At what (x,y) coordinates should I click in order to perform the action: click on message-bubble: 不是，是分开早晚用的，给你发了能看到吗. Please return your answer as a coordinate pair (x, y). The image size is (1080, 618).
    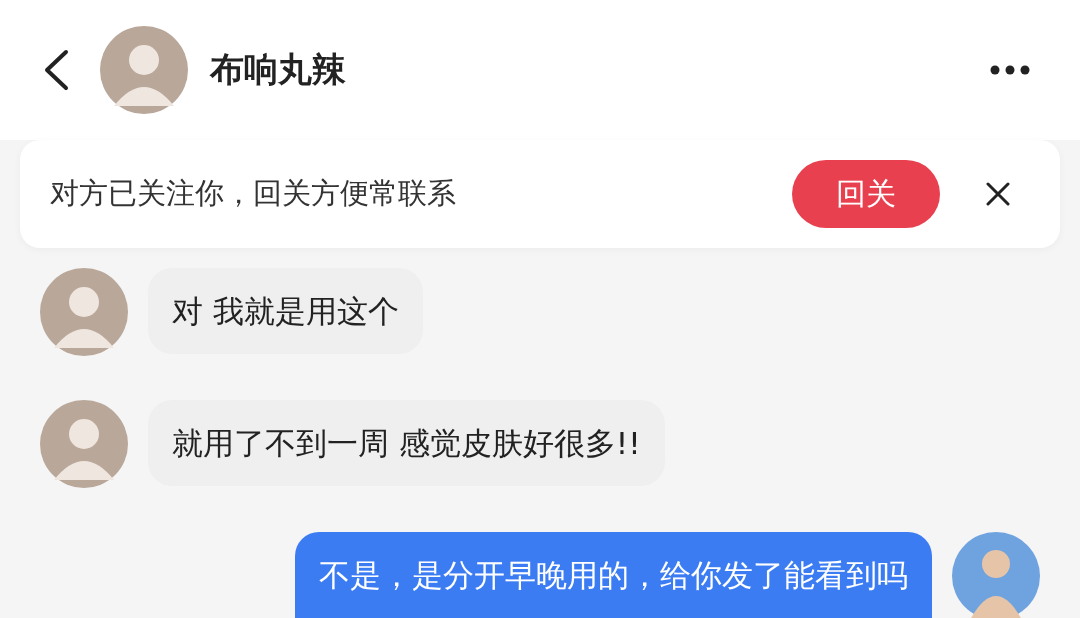
    Looking at the image, I should click on (613, 575).